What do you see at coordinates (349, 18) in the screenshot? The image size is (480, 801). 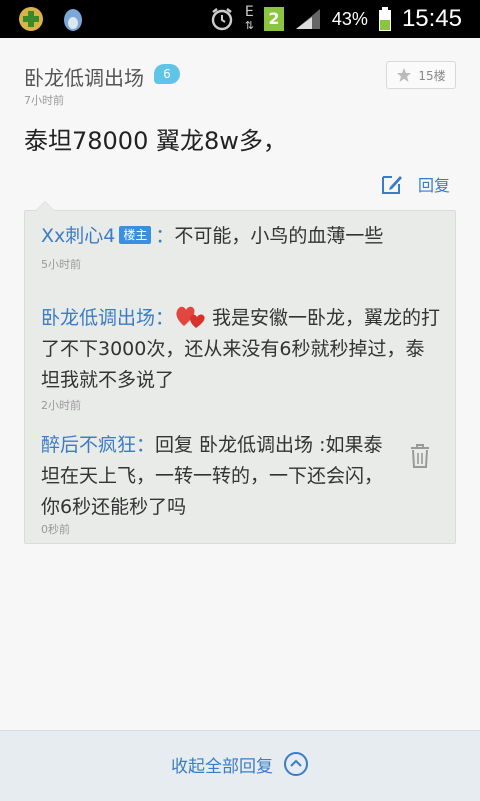 I see `battery-percent: 43%` at bounding box center [349, 18].